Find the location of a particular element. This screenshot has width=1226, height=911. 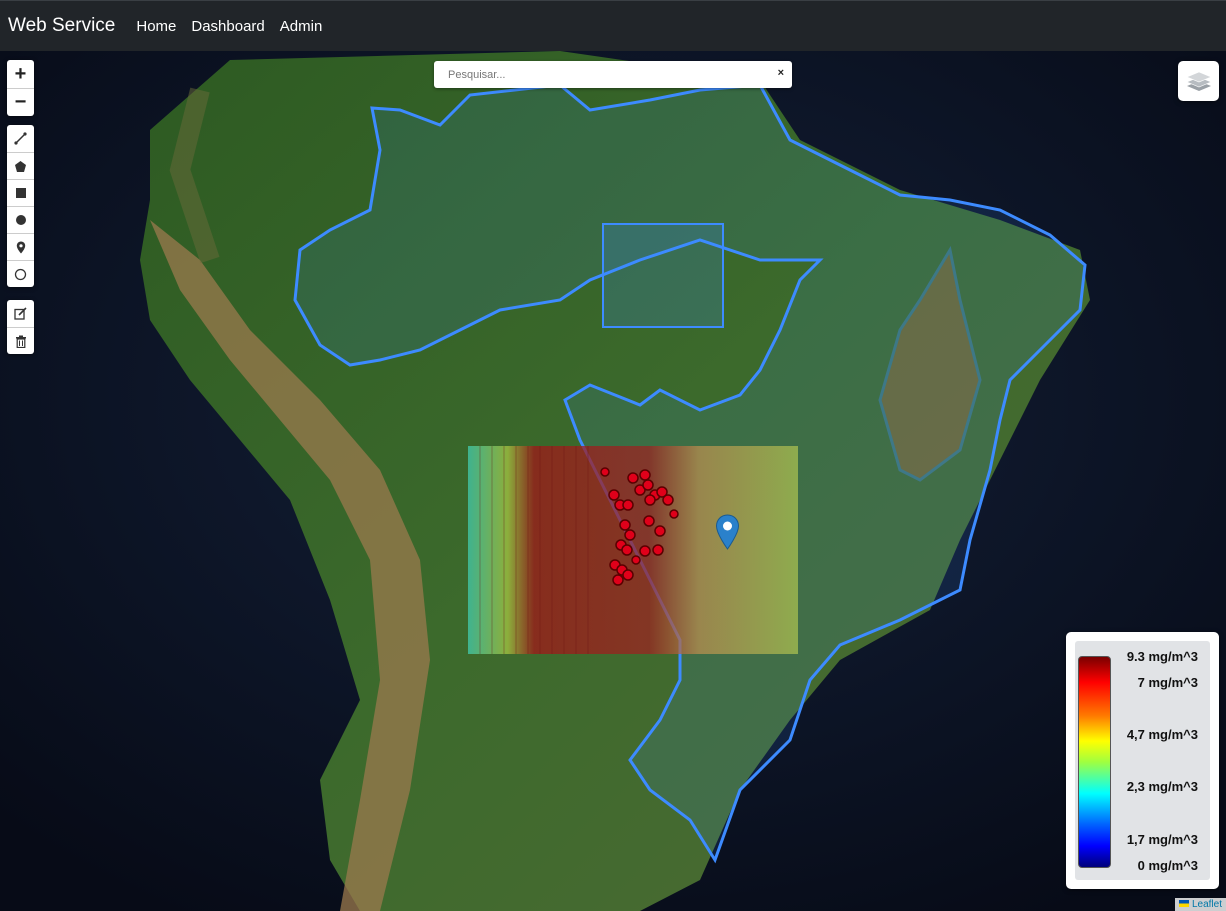

zoom-out-button: − is located at coordinates (20, 102).